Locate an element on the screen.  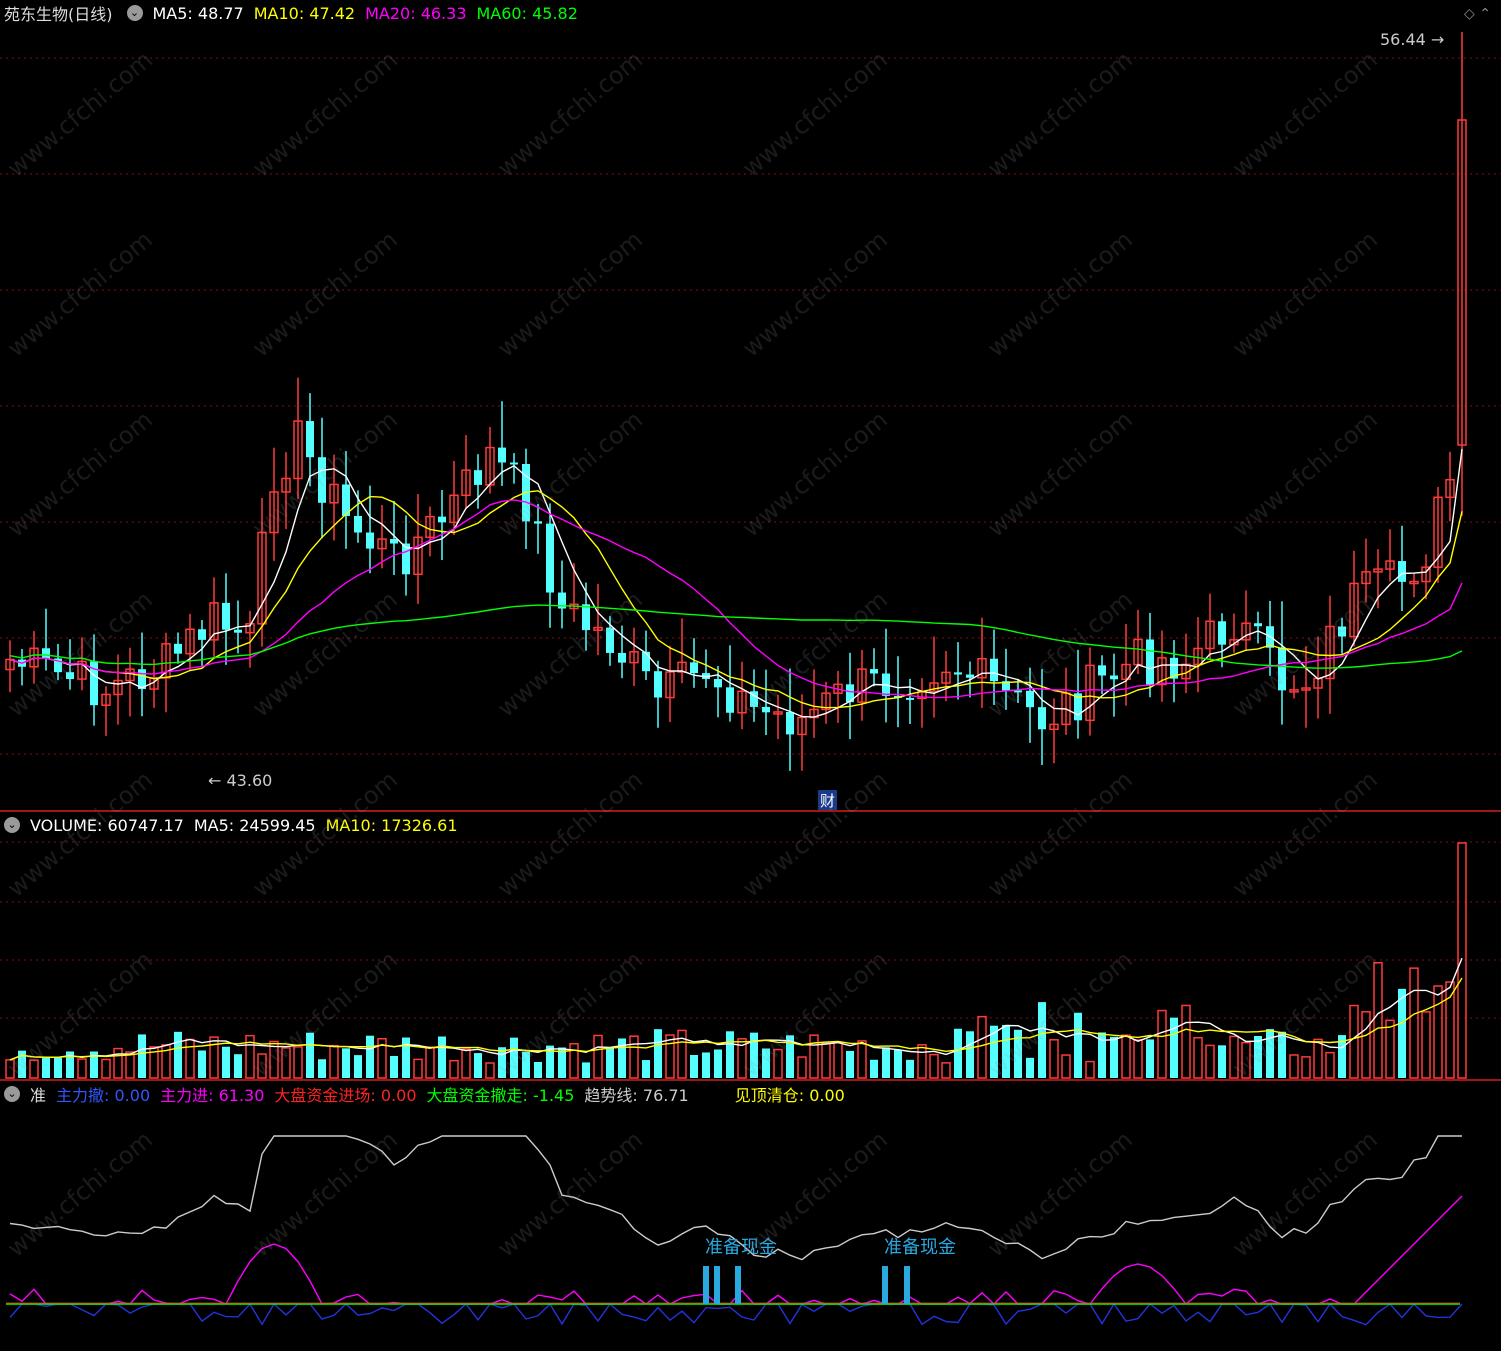
main-out-line is located at coordinates (736, 1314).